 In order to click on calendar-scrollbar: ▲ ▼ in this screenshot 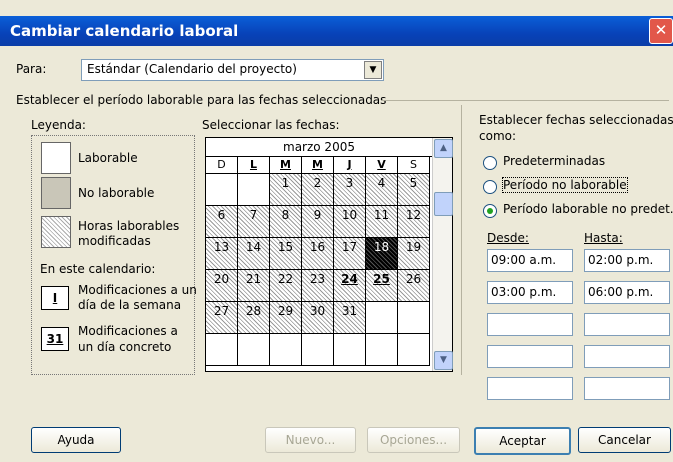, I will do `click(442, 254)`.